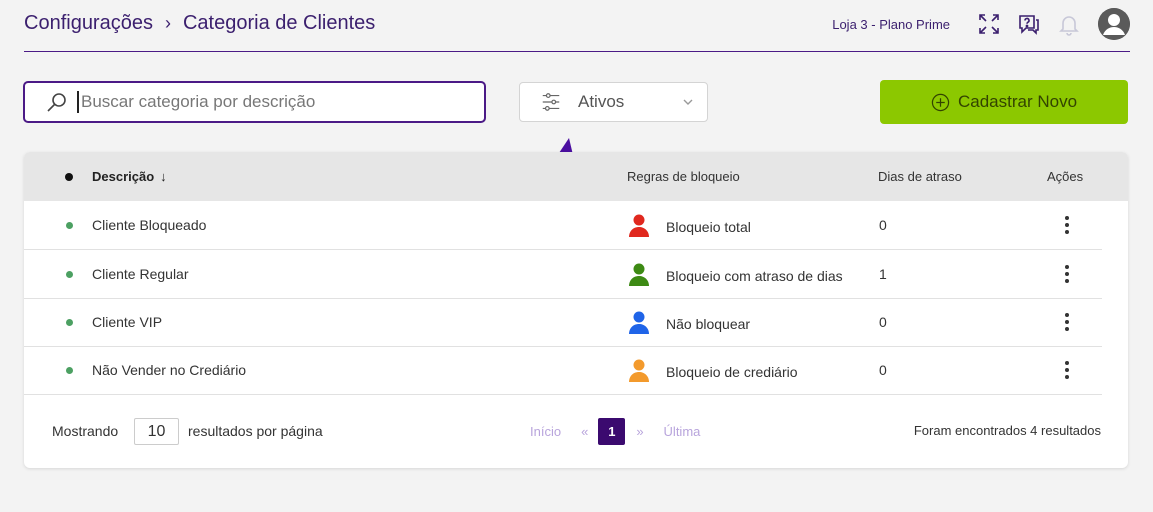  I want to click on breadcrumb: Configurações › Categoria de Clientes, so click(199, 25).